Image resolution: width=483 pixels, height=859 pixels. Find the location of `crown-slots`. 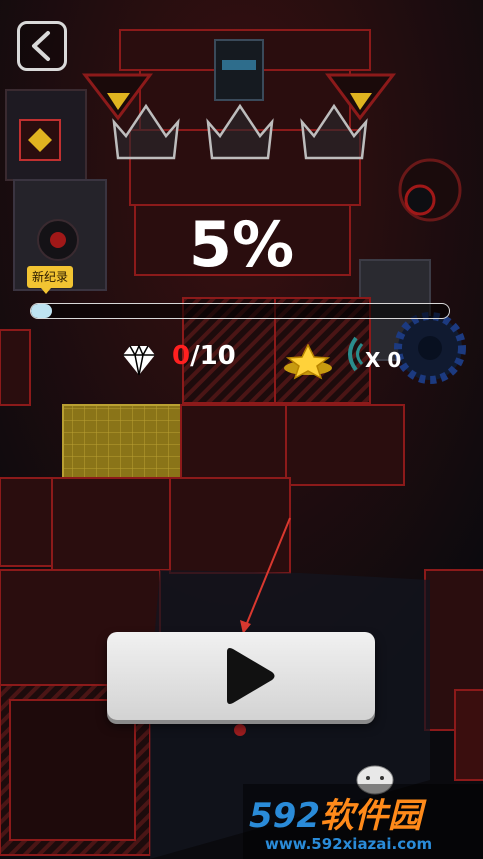

crown-slots is located at coordinates (240, 131).